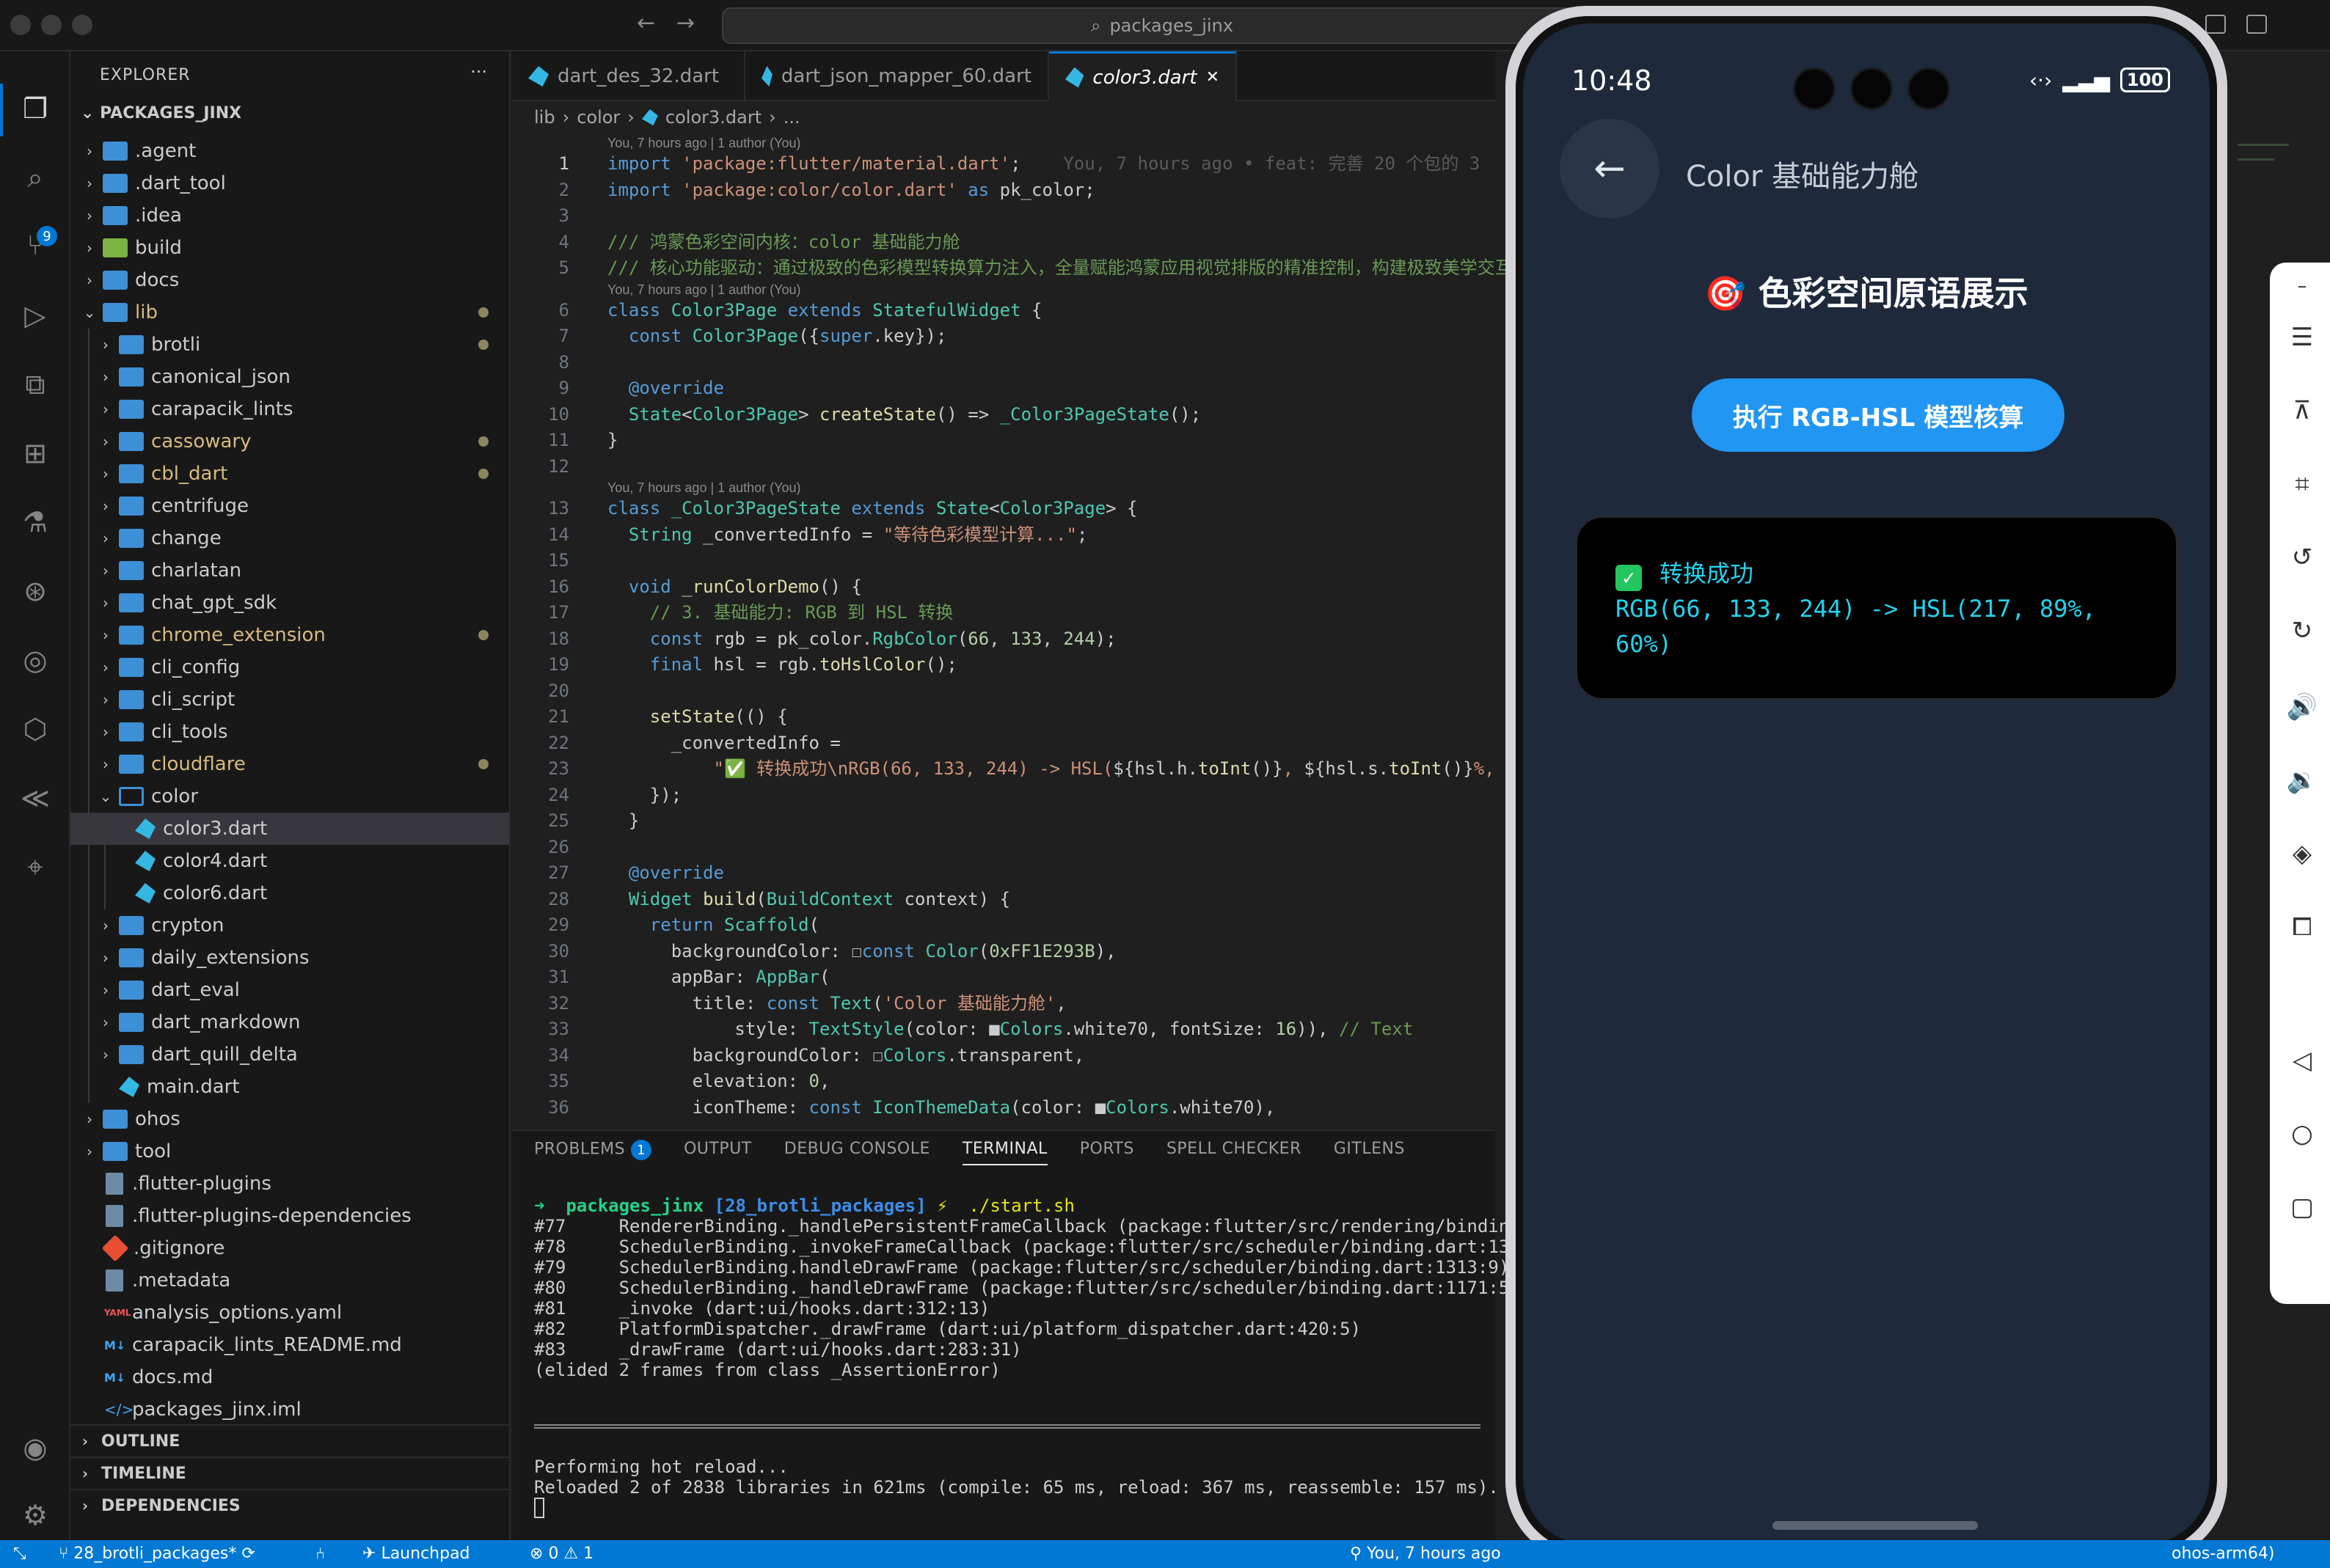  I want to click on tree-item: › cassowary, so click(289, 441).